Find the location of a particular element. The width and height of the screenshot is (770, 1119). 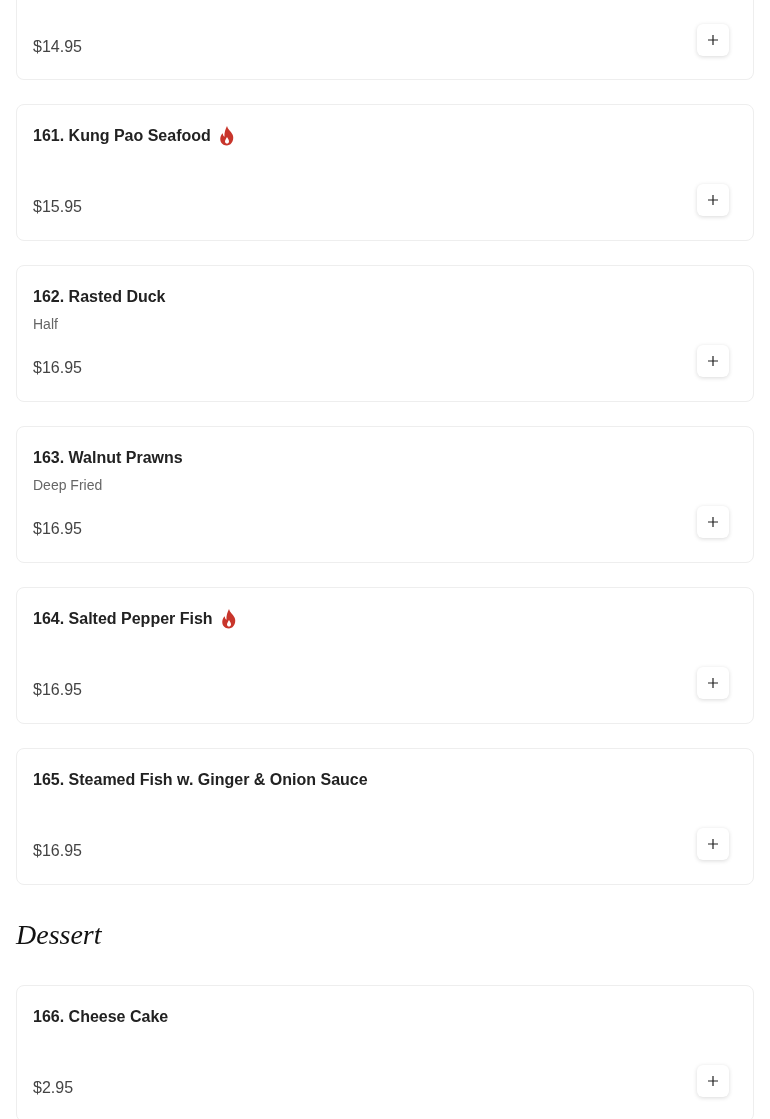

item-name: 161. Kung Pao Seafood is located at coordinates (122, 136).